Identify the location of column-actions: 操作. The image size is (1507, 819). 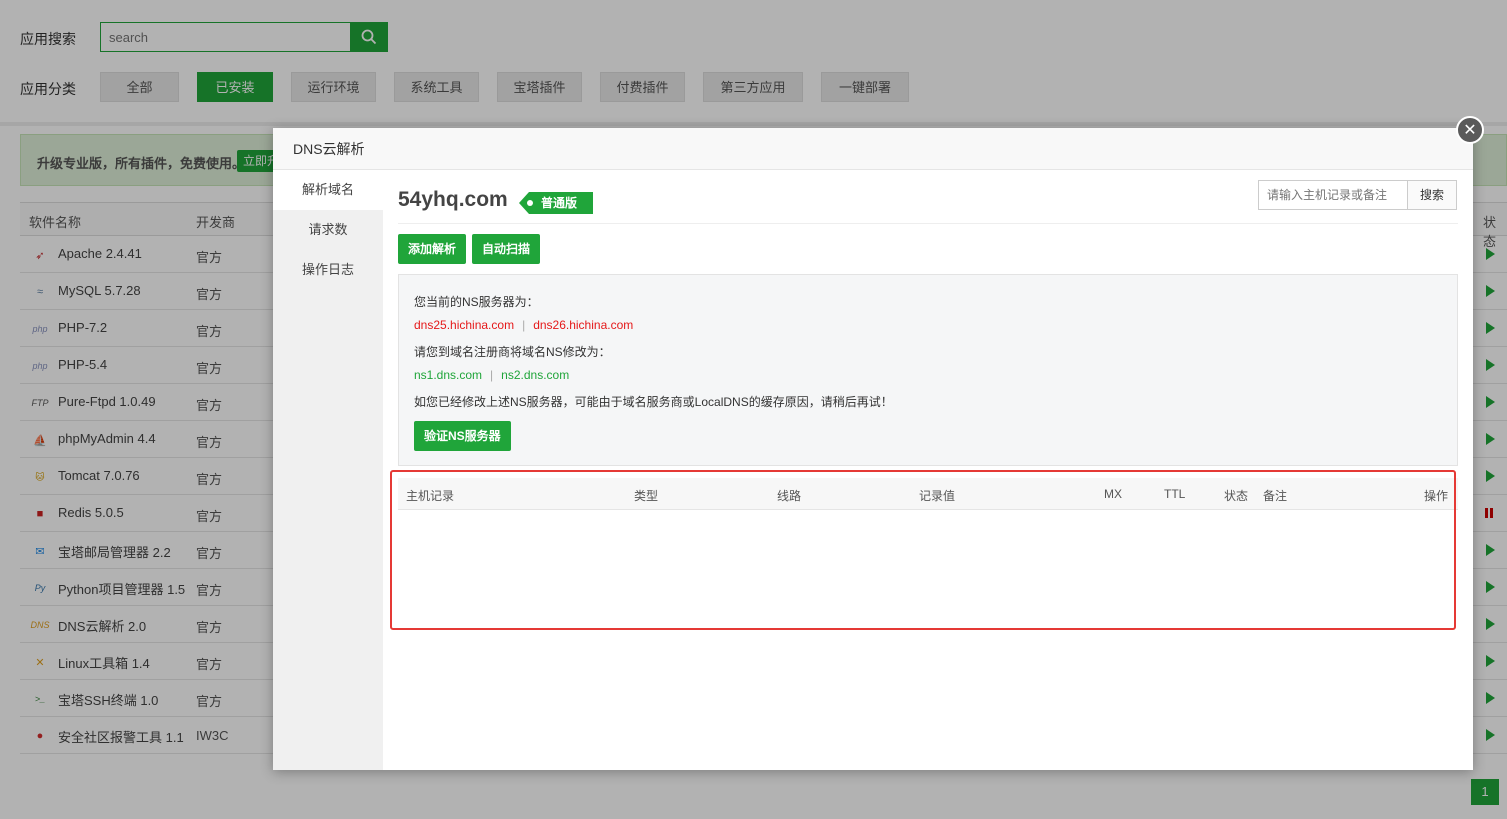
(1436, 496).